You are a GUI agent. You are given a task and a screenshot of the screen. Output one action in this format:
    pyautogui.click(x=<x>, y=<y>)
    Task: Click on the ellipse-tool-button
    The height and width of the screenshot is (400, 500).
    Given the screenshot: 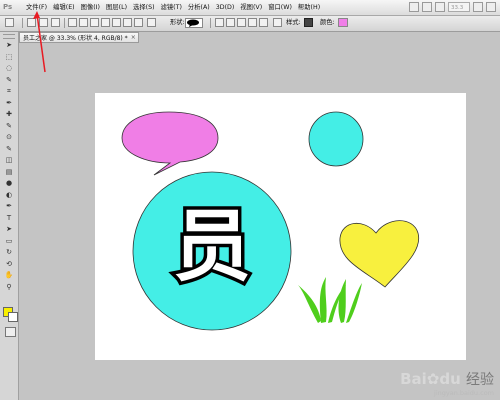 What is the action you would take?
    pyautogui.click(x=105, y=22)
    